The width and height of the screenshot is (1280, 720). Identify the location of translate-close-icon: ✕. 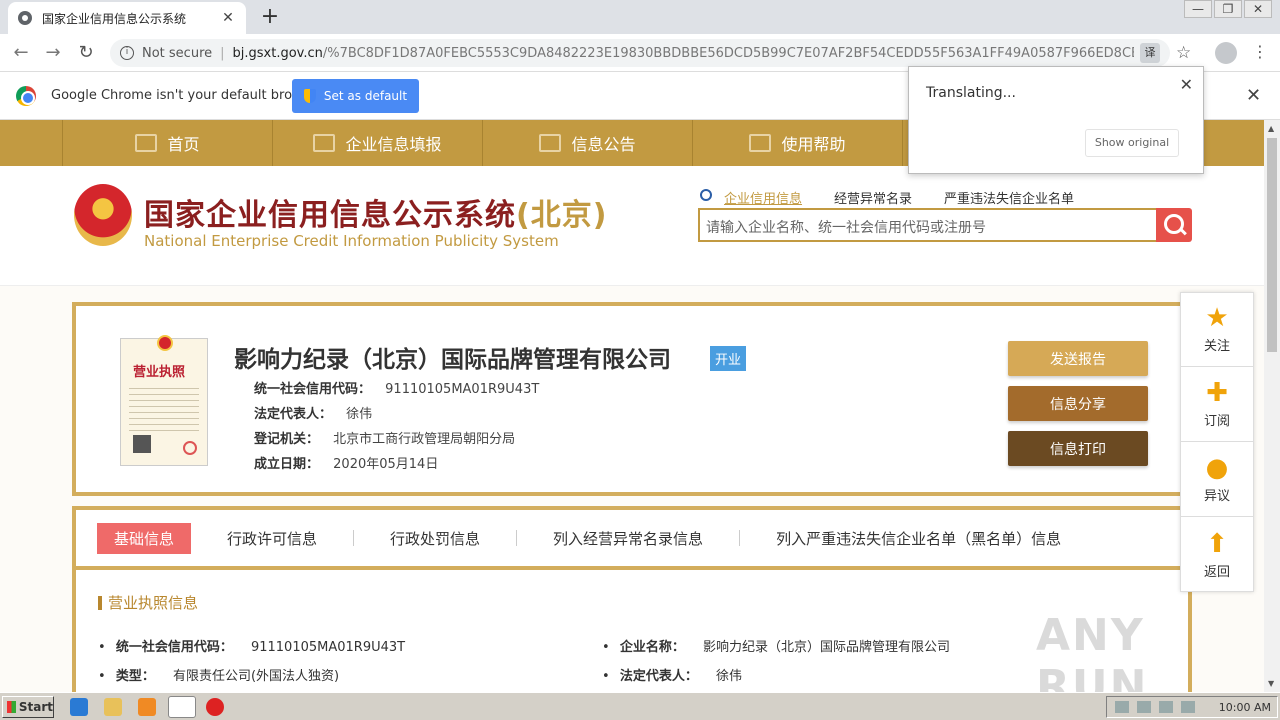
(1186, 84).